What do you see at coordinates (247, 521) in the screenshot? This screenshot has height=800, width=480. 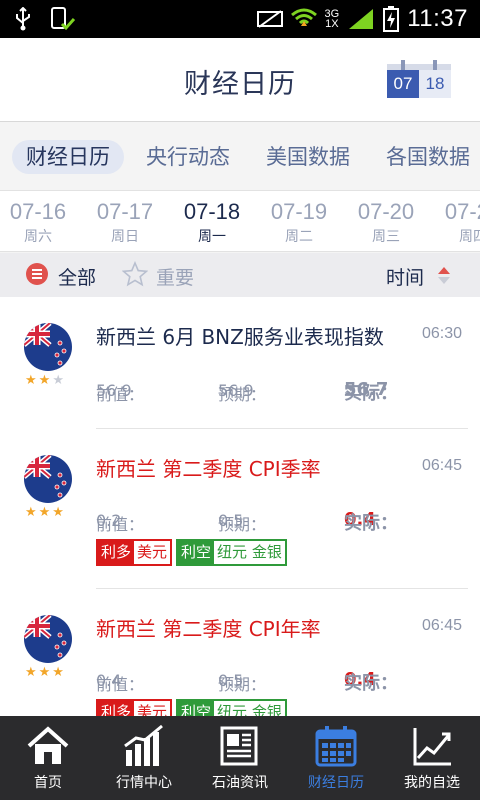 I see `event-values: 前值： 0.2 预期： 0.5 实际： 0.4` at bounding box center [247, 521].